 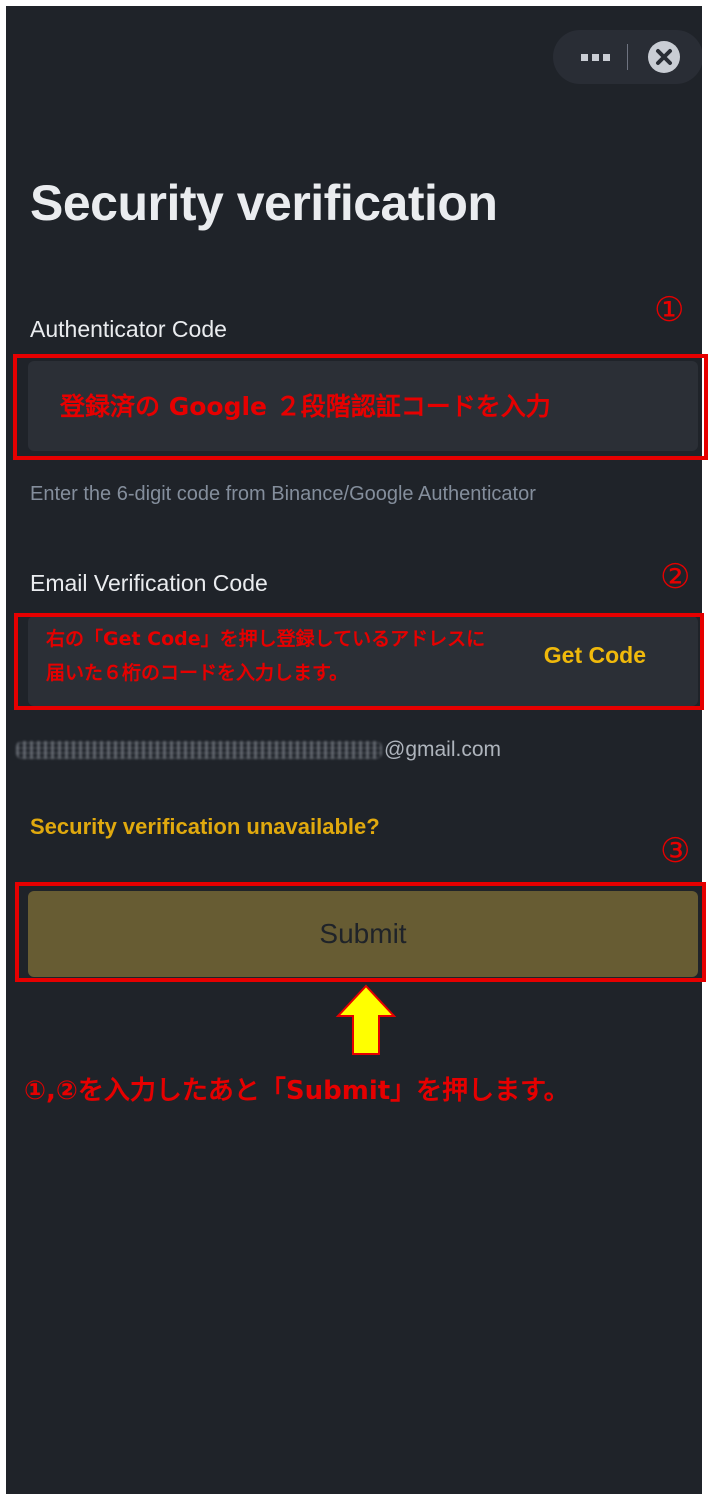 I want to click on up-arrow-icon, so click(x=366, y=1022).